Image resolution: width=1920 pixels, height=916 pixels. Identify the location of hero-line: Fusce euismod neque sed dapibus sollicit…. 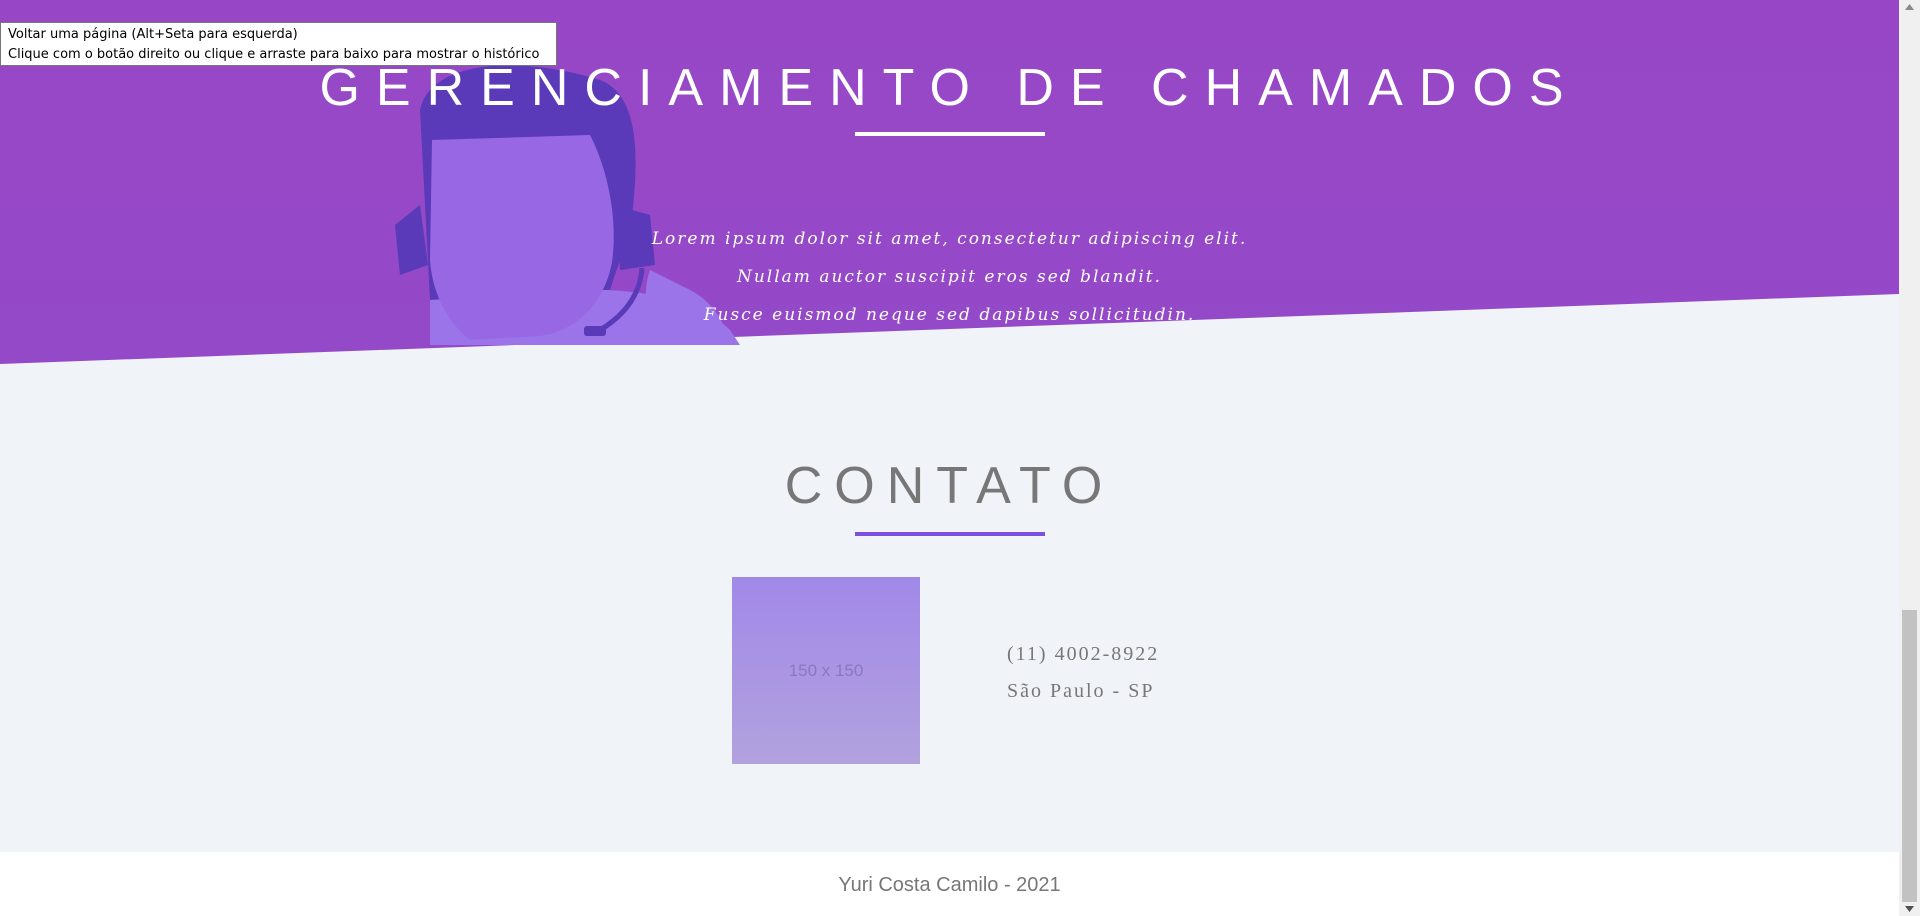
(949, 315).